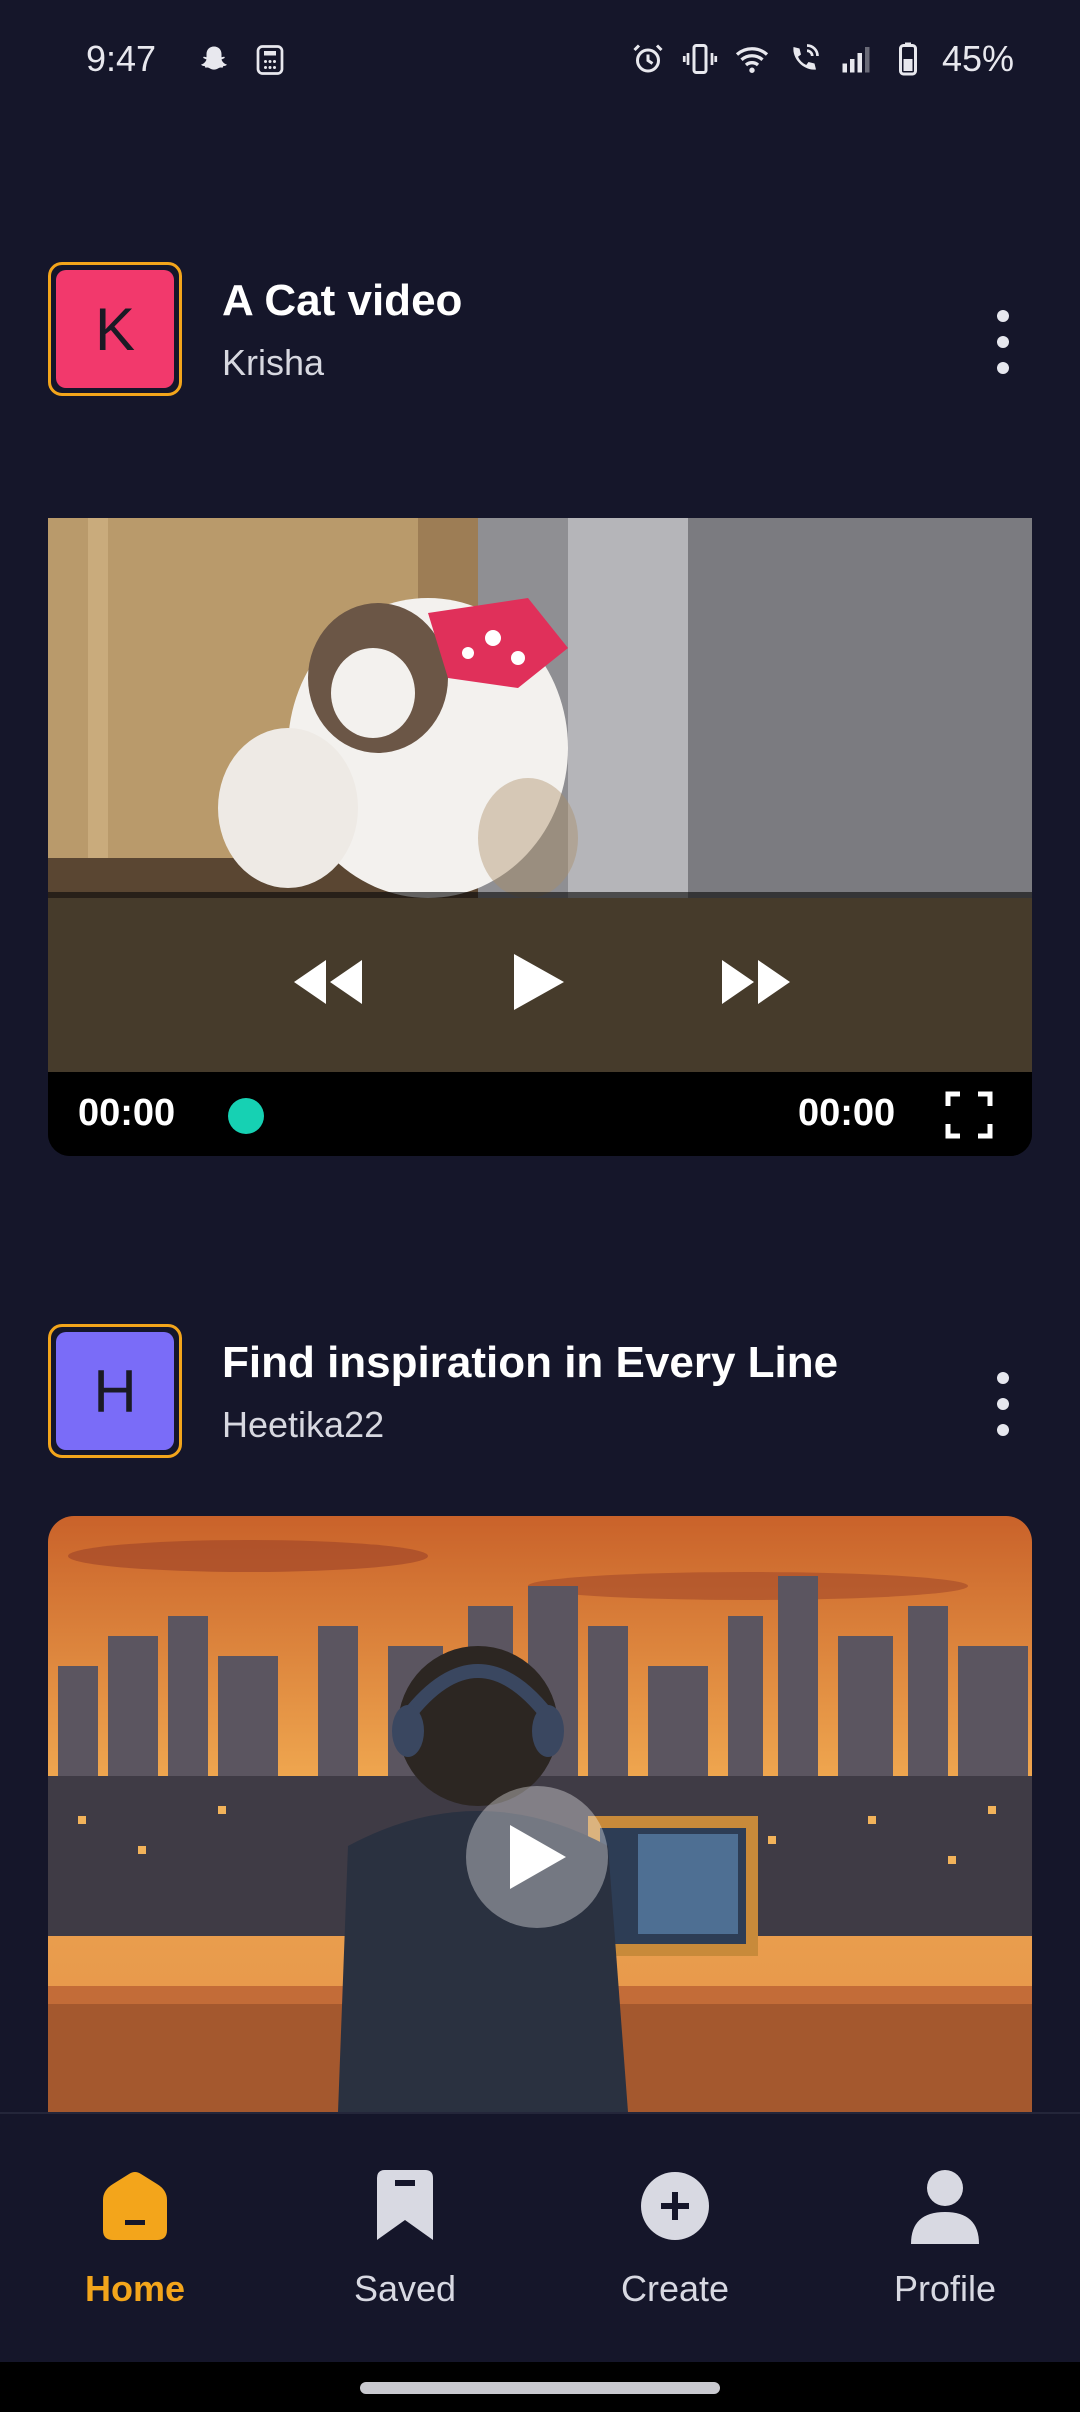  What do you see at coordinates (752, 59) in the screenshot?
I see `wifi-icon` at bounding box center [752, 59].